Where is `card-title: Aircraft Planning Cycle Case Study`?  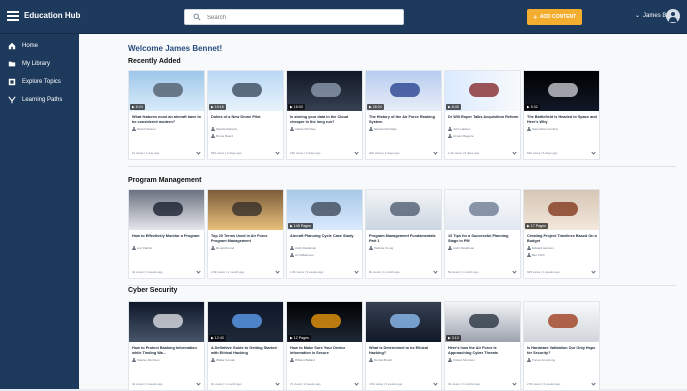
card-title: Aircraft Planning Cycle Case Study is located at coordinates (325, 238).